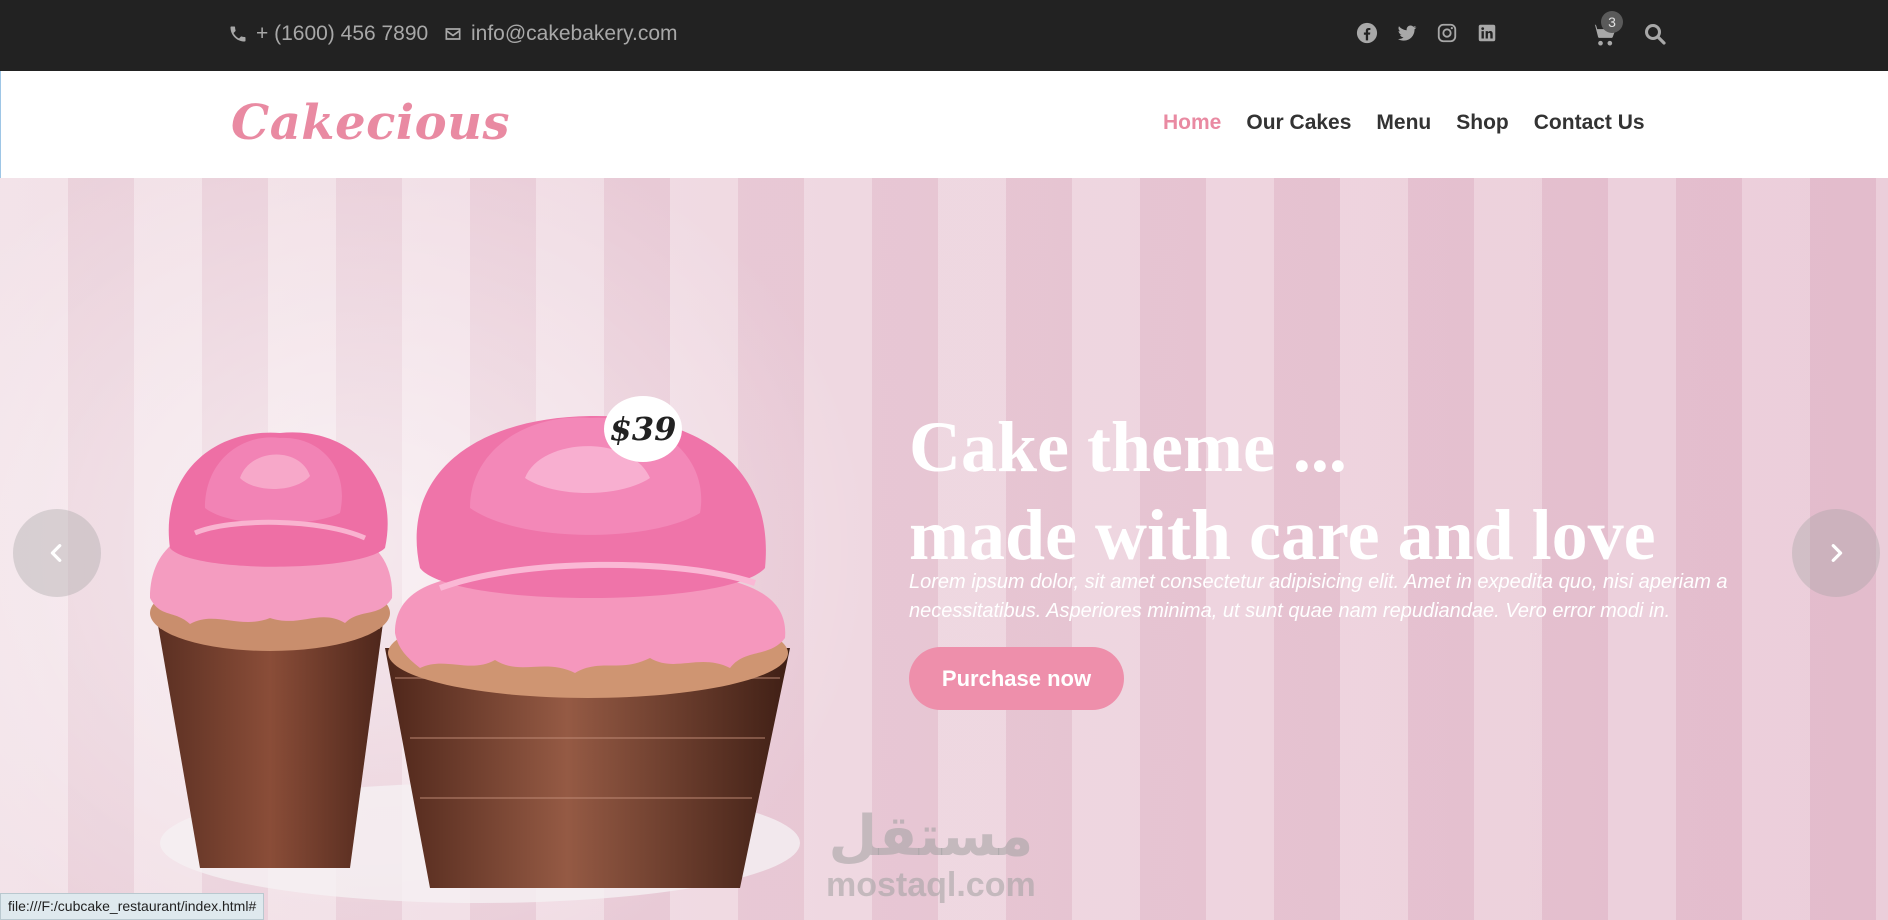 The image size is (1888, 920). I want to click on cart-count-badge: 3, so click(1612, 22).